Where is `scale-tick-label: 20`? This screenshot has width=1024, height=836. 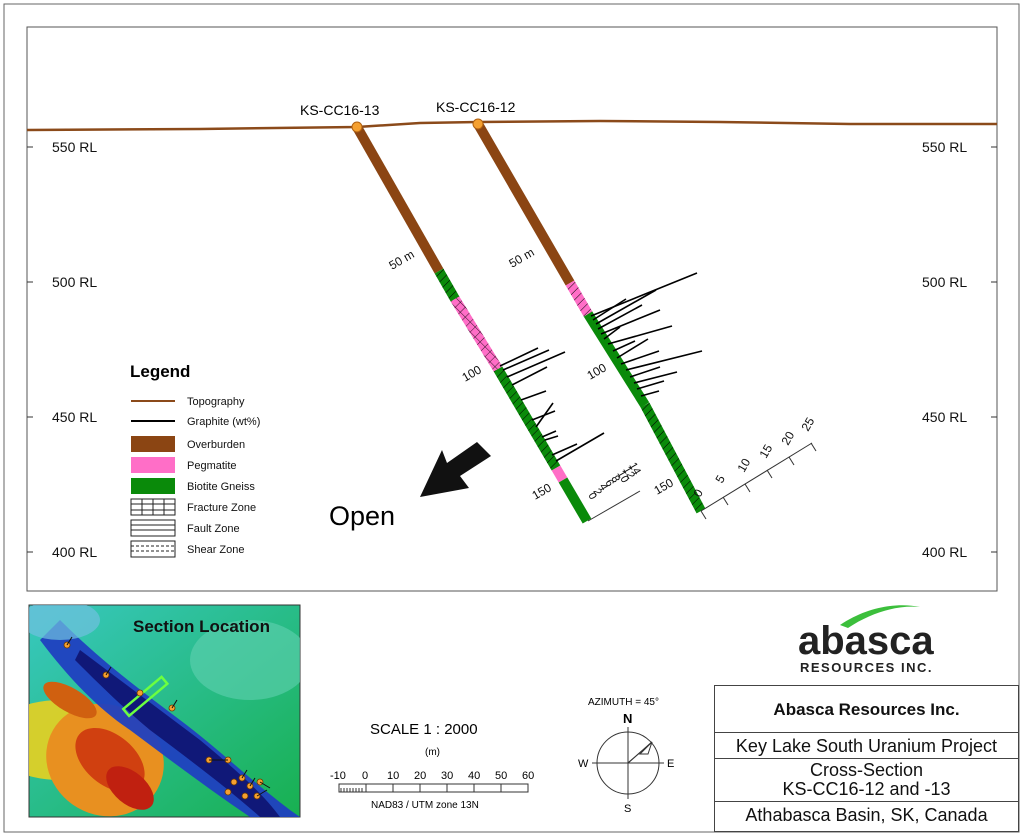
scale-tick-label: 20 is located at coordinates (420, 776).